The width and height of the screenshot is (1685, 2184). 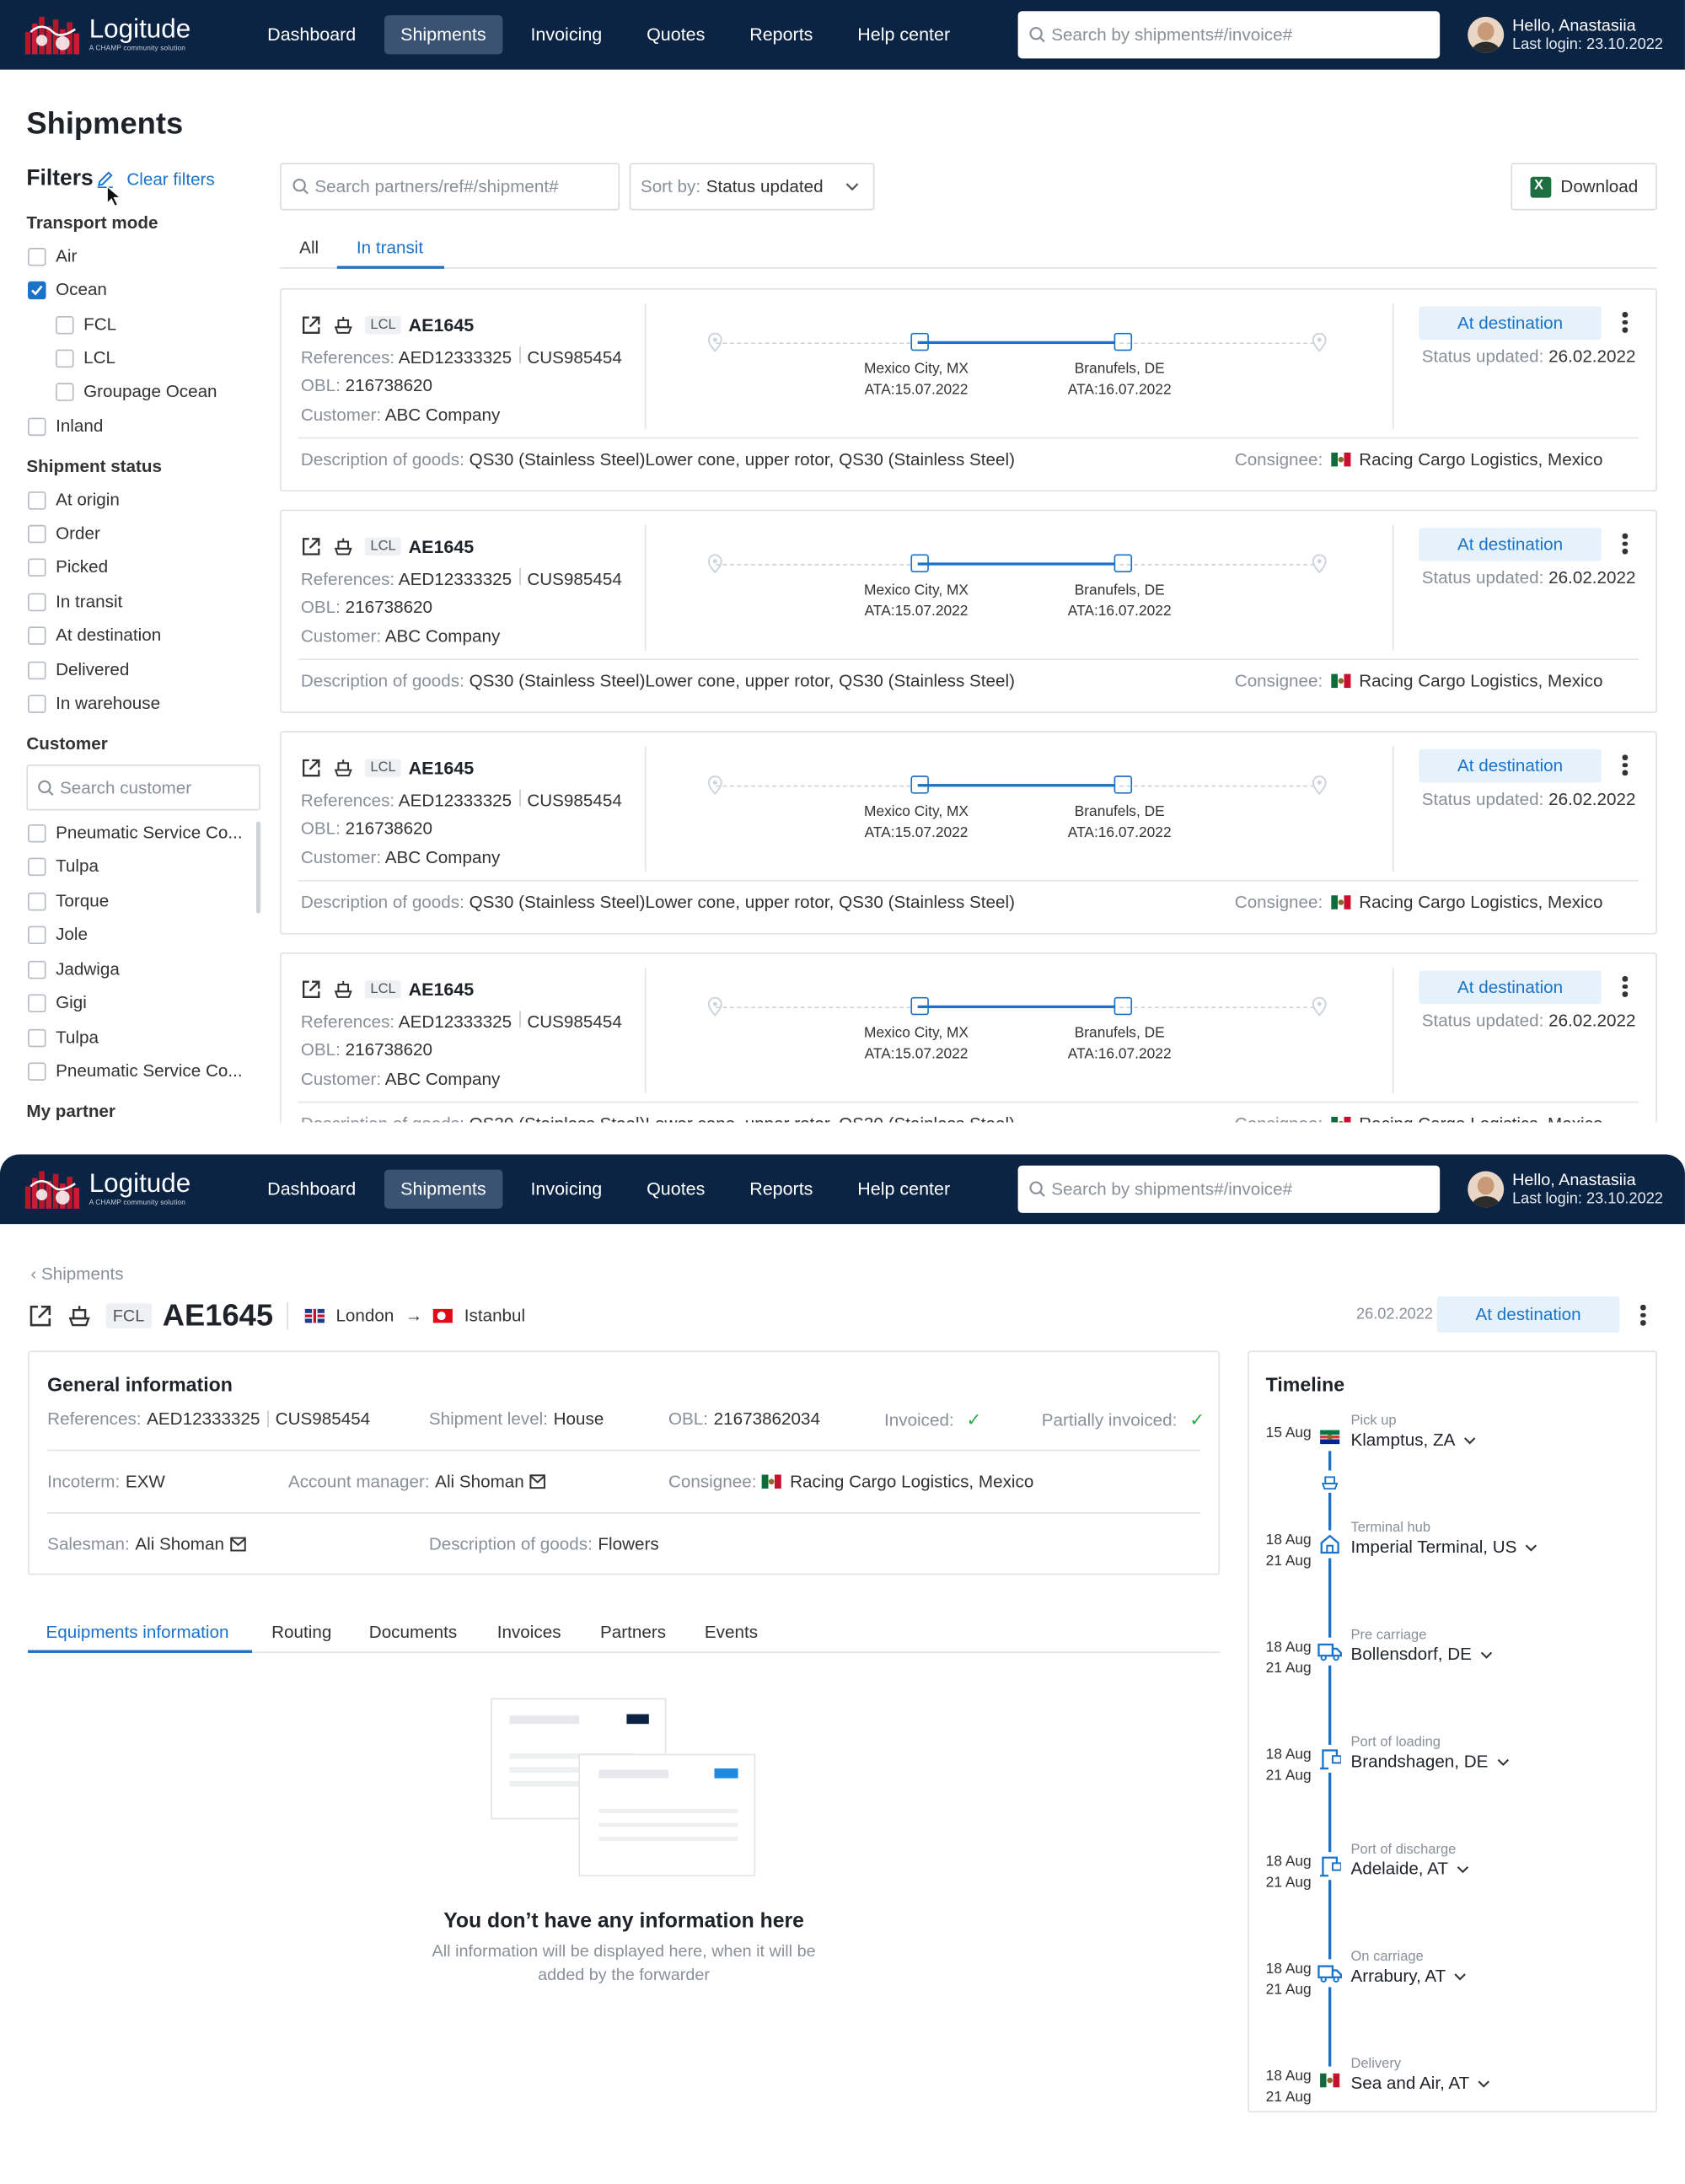 I want to click on filter-inland: Inland, so click(x=65, y=426).